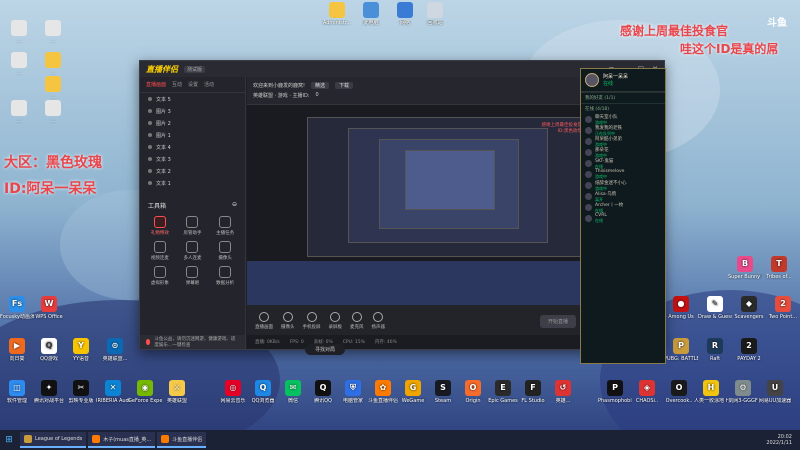  I want to click on tool-button: 摄像头, so click(225, 251).